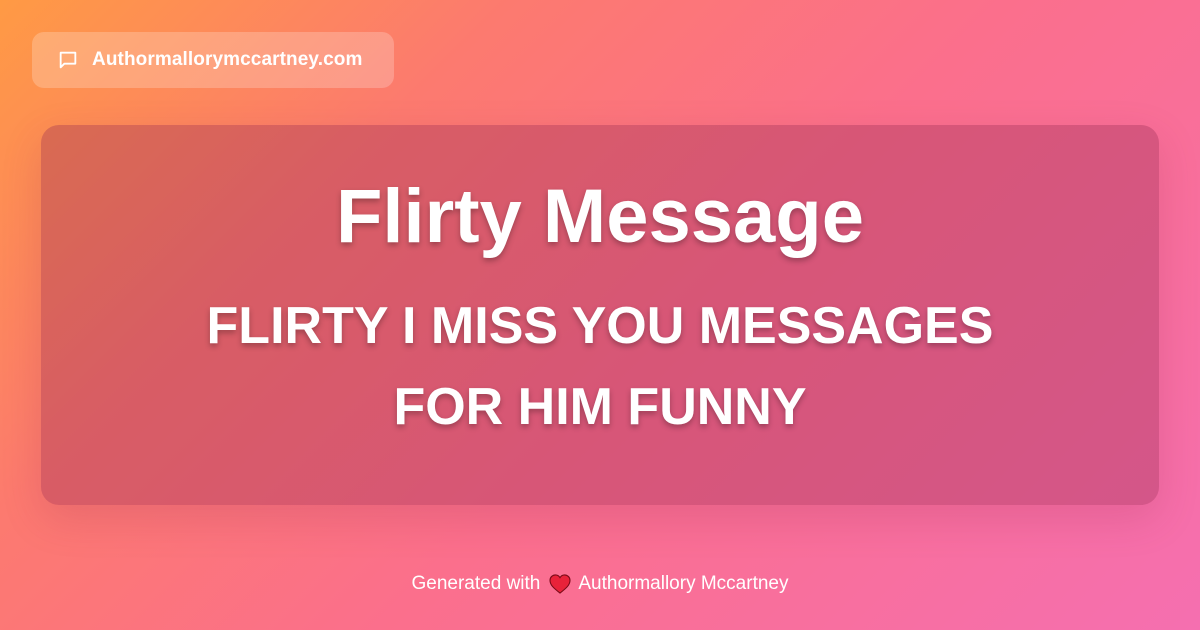 This screenshot has width=1200, height=630. Describe the element at coordinates (600, 366) in the screenshot. I see `card-subtitle: FLIRTY I MISS YOU MESSAGES FOR HIM FUNNY` at that location.